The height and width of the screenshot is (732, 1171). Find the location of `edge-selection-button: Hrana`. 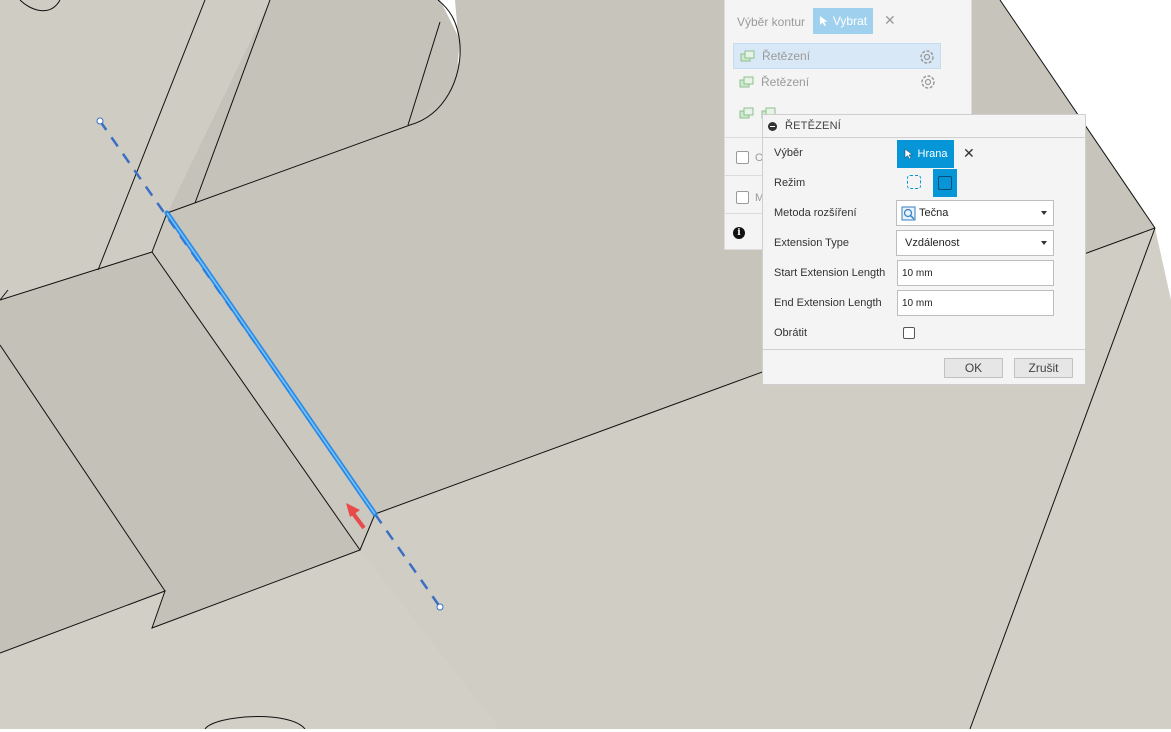

edge-selection-button: Hrana is located at coordinates (925, 154).